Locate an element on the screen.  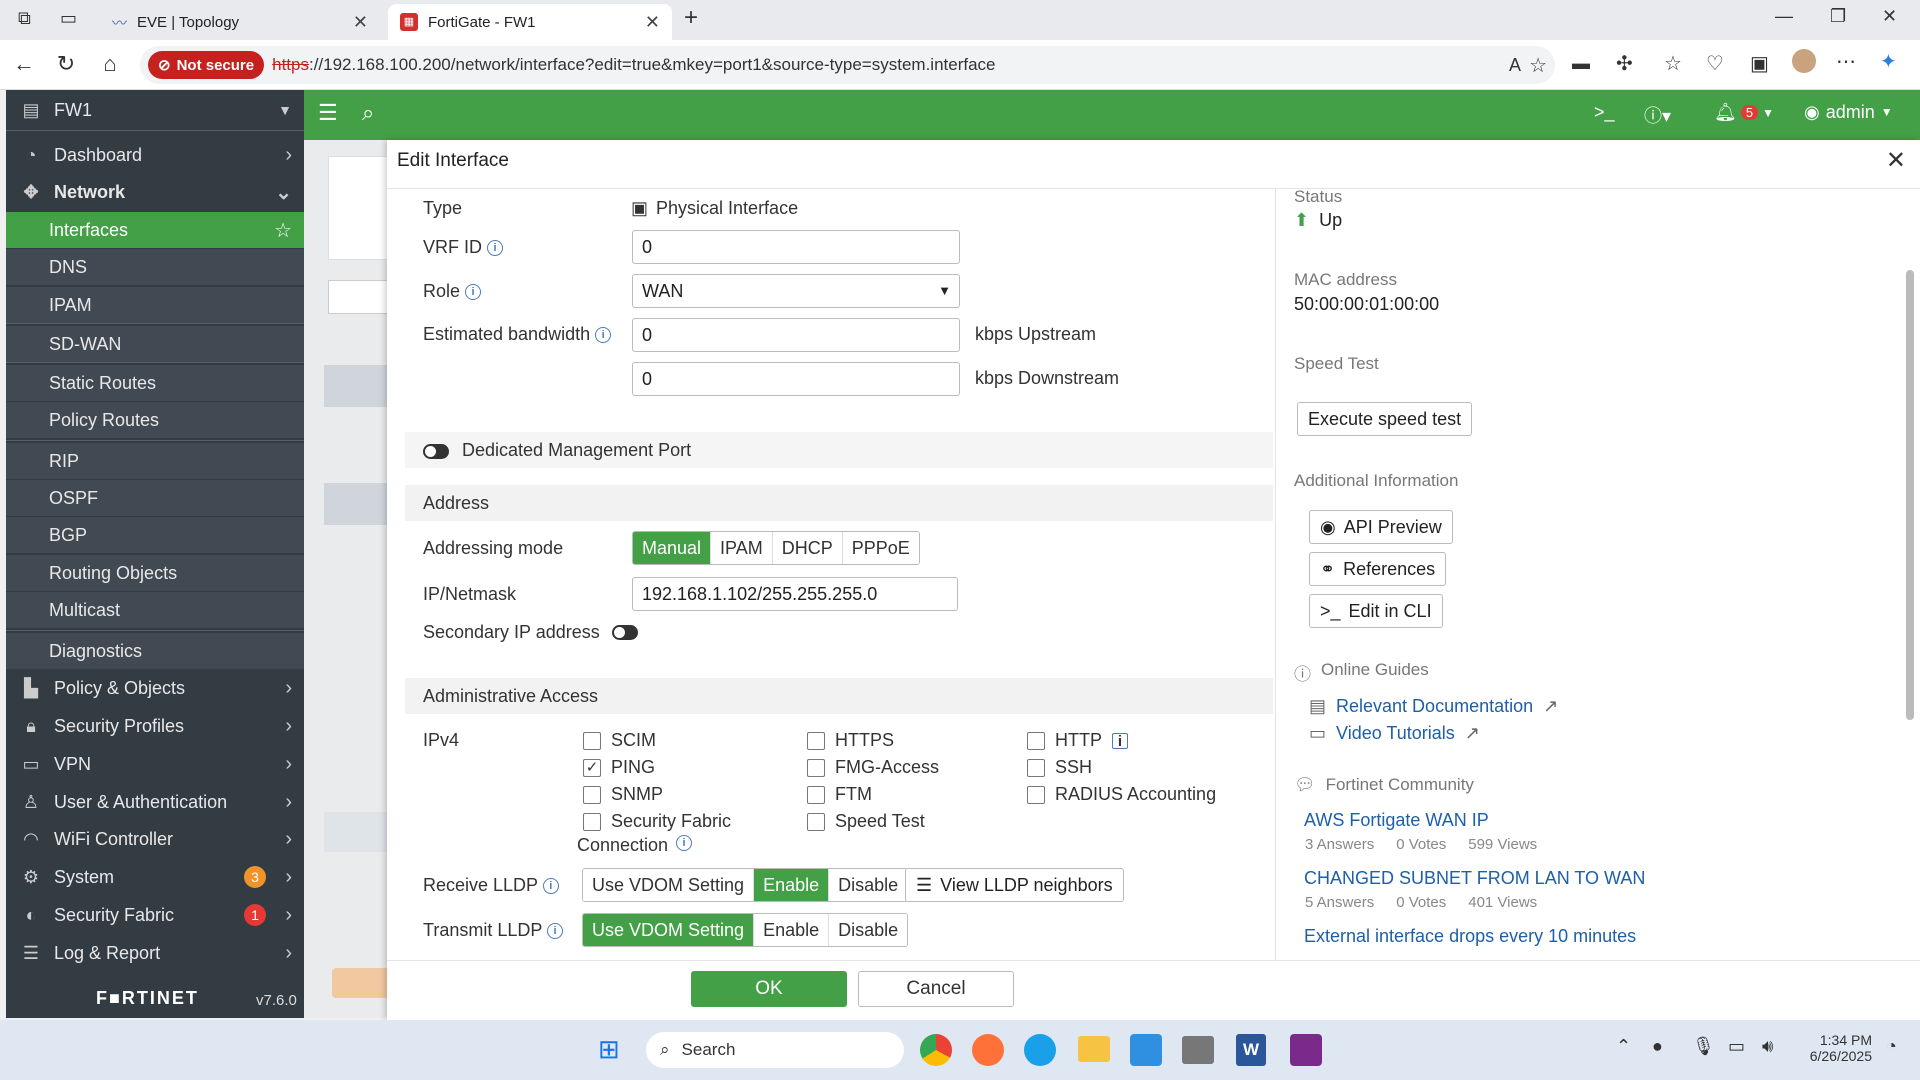
relevant-docs-link: ▤ Relevant Documentation ↗ is located at coordinates (1433, 706).